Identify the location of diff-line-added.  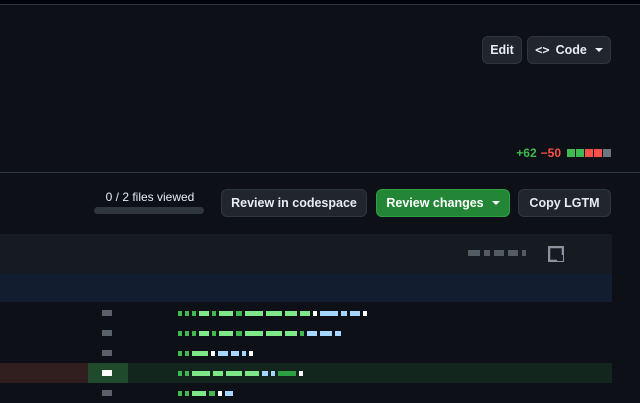
(306, 373).